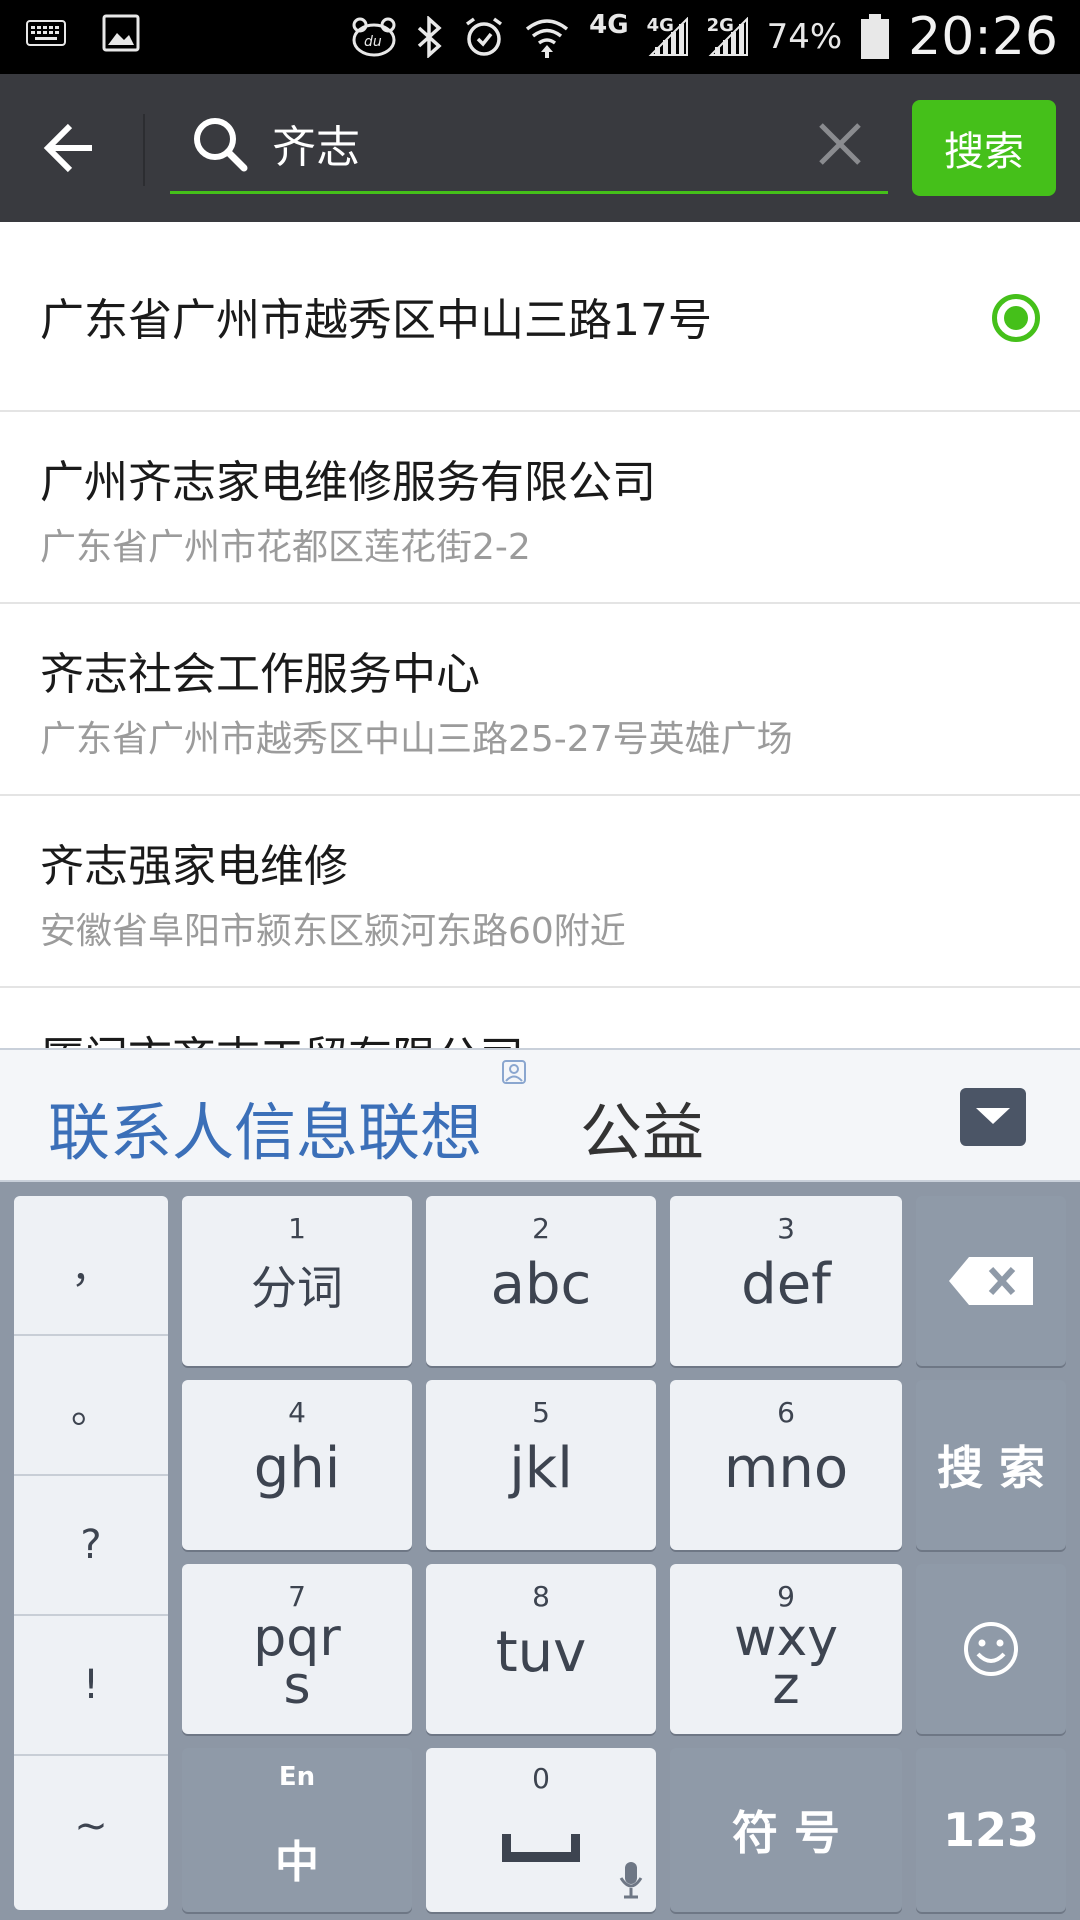 The height and width of the screenshot is (1920, 1080). I want to click on microphone-icon, so click(631, 1882).